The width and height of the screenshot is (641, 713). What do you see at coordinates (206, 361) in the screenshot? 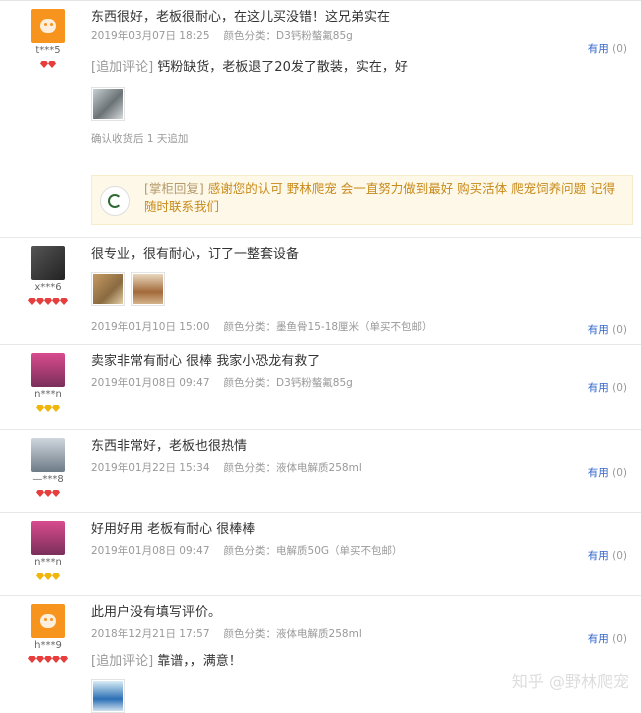
I see `review-text: 卖家非常有耐心 很棒 我家小恐龙有救了` at bounding box center [206, 361].